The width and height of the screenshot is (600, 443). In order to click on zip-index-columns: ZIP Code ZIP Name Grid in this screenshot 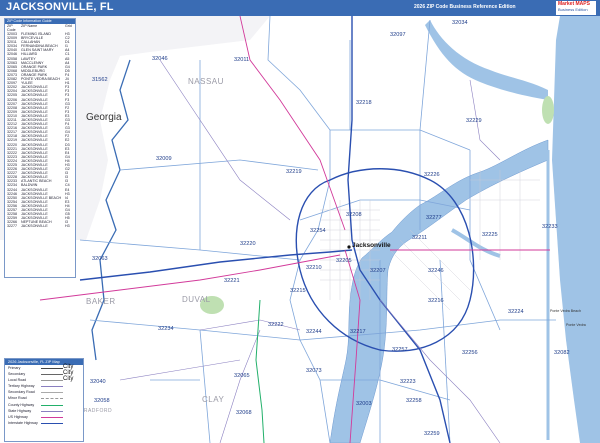, I will do `click(40, 28)`.